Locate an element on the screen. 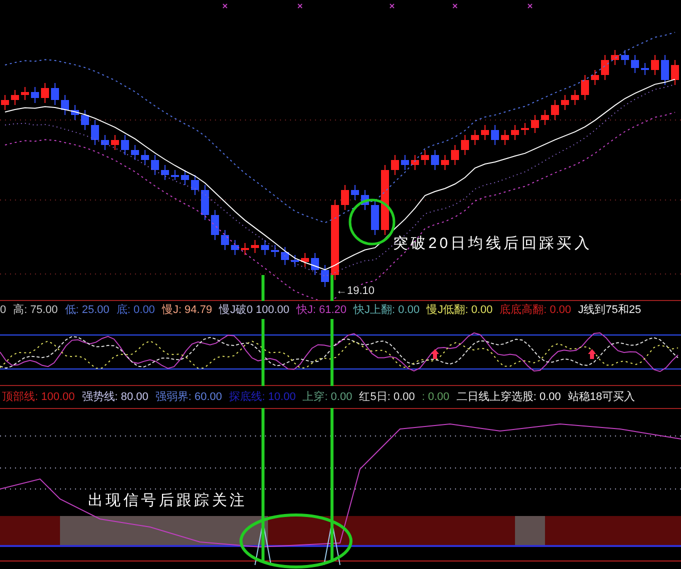 The width and height of the screenshot is (681, 569). indicator-value: 低: 25.00 is located at coordinates (87, 310).